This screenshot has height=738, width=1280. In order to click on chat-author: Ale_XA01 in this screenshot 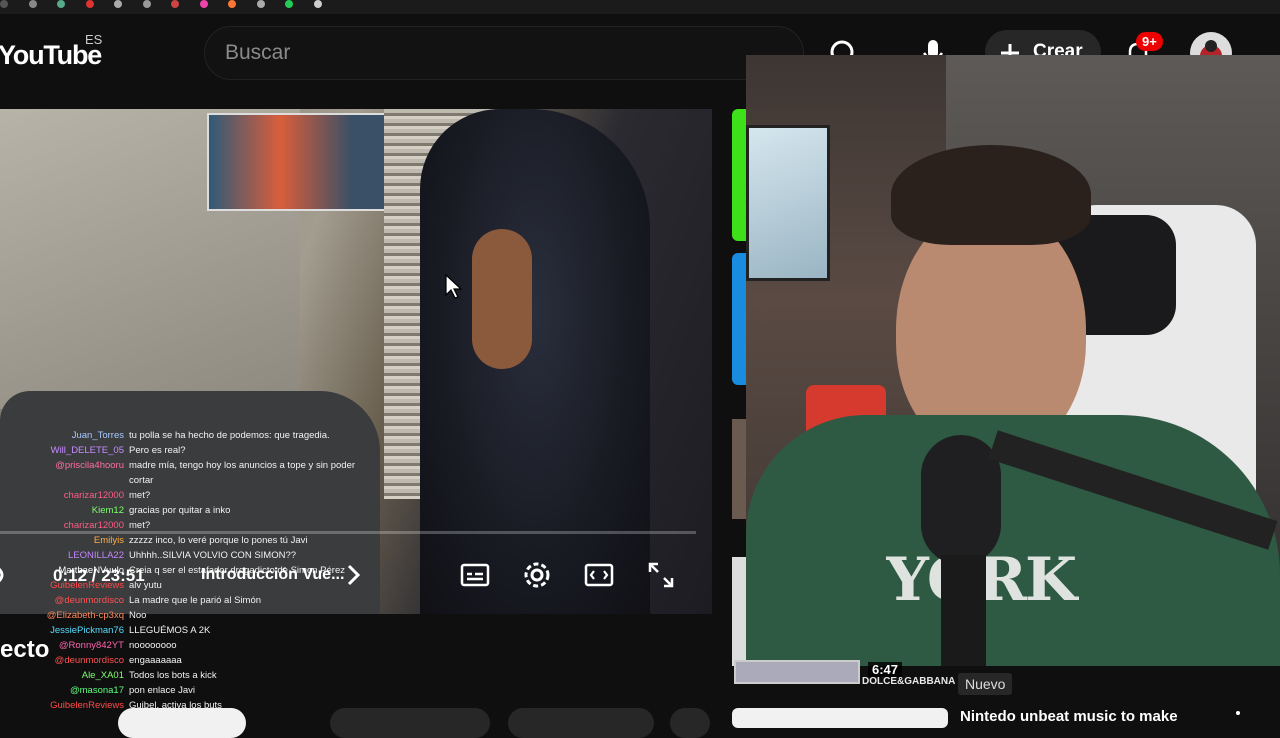, I will do `click(64, 677)`.